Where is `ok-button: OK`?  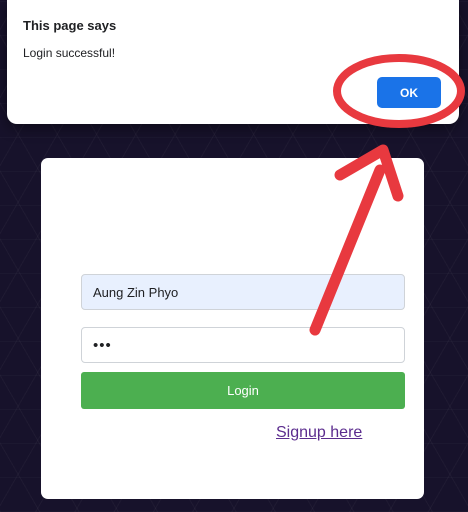 ok-button: OK is located at coordinates (409, 92).